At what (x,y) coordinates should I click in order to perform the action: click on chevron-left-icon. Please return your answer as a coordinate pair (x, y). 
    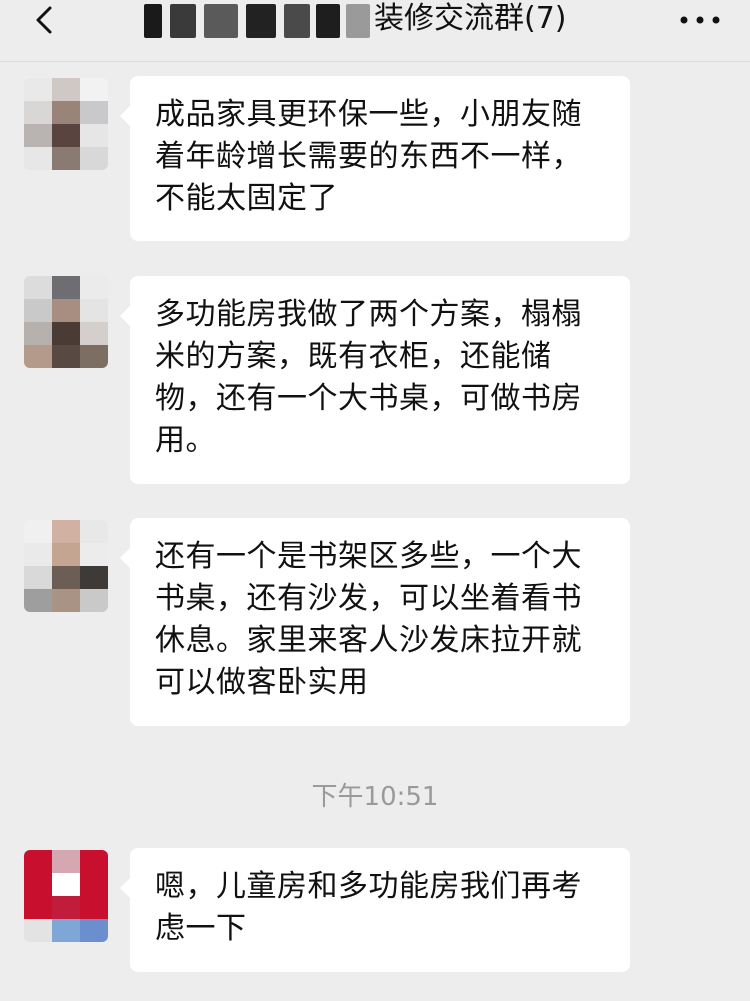
    Looking at the image, I should click on (44, 20).